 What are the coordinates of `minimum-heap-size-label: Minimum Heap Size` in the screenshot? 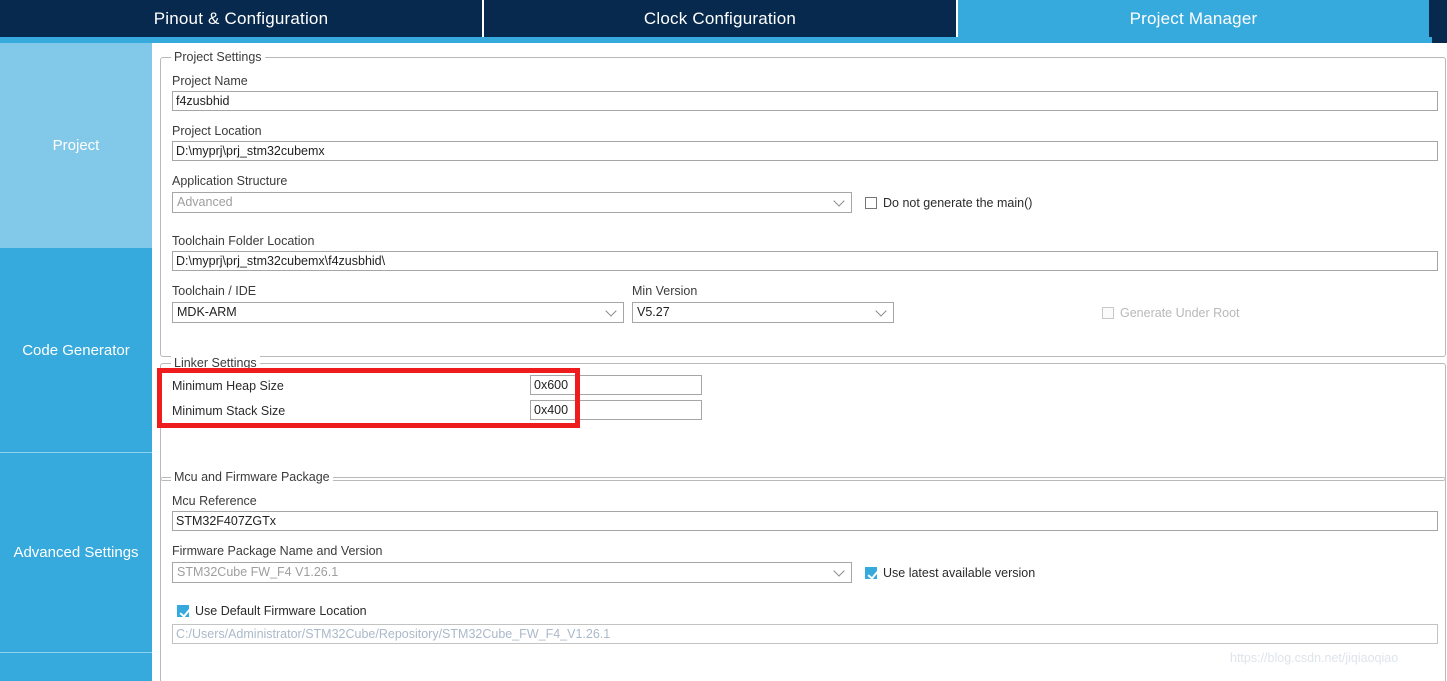 It's located at (228, 386).